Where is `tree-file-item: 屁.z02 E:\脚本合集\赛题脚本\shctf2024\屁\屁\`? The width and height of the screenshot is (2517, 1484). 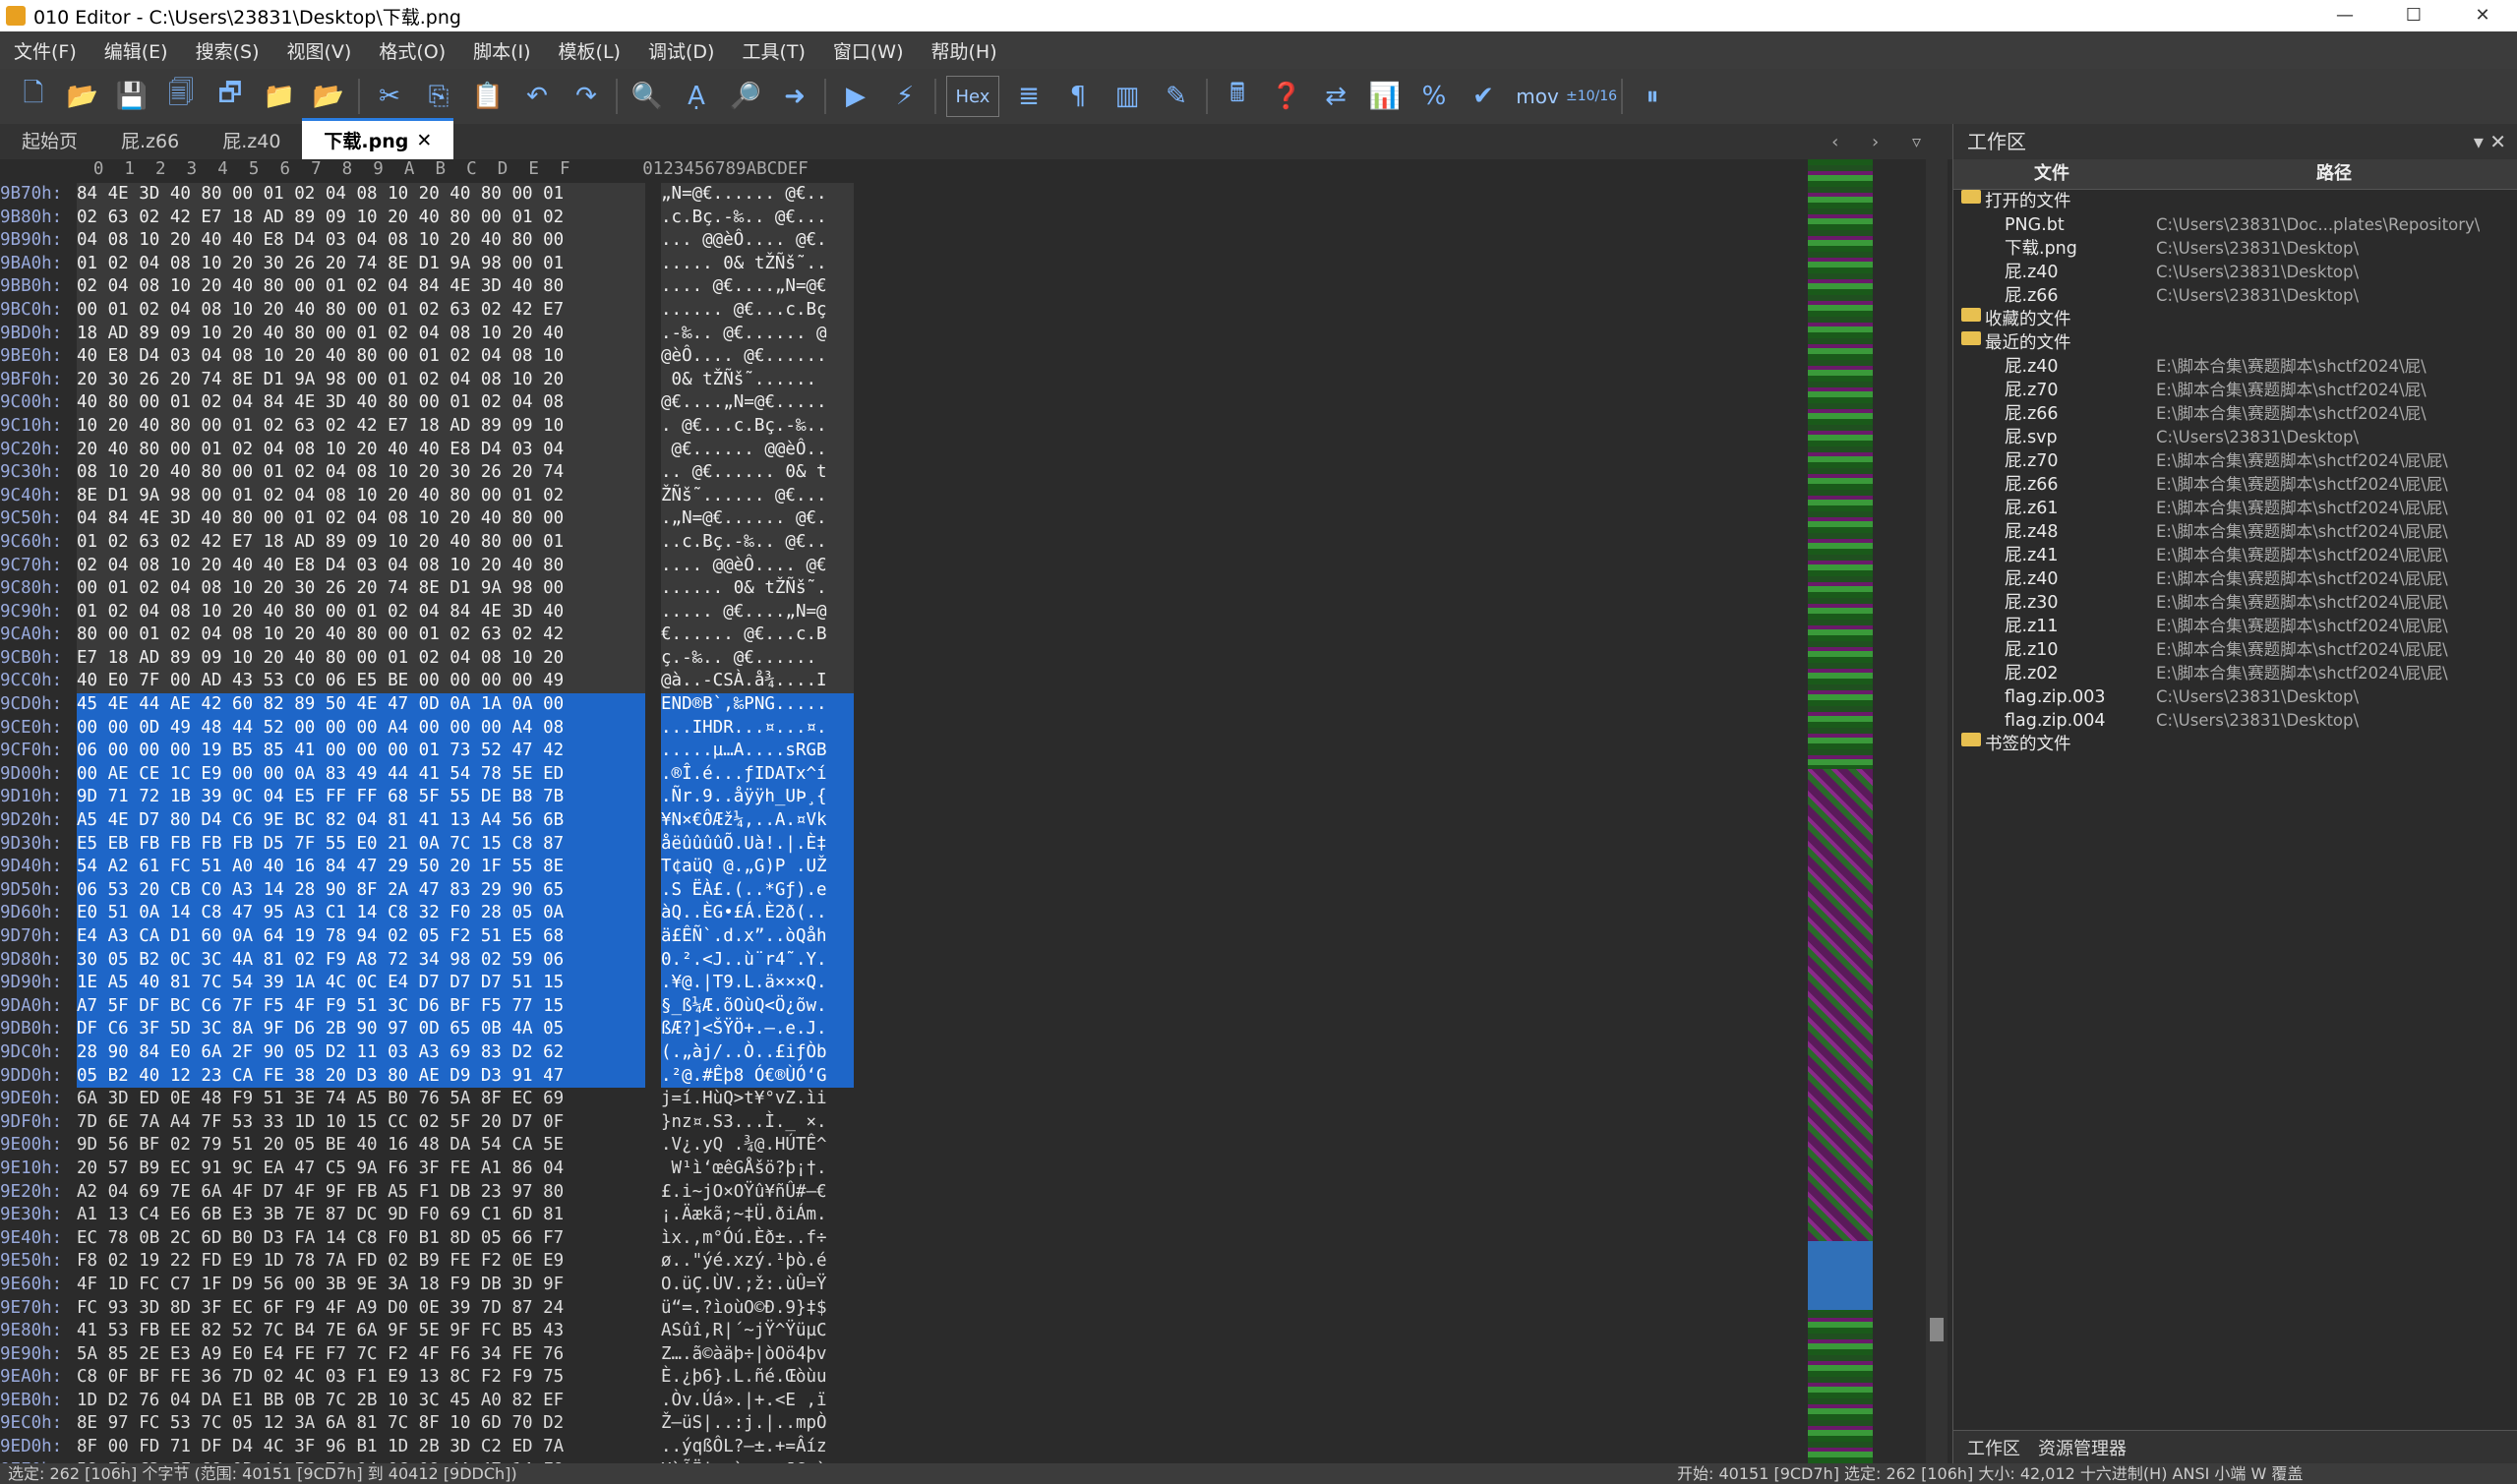 tree-file-item: 屁.z02 E:\脚本合集\赛题脚本\shctf2024\屁\屁\ is located at coordinates (2235, 674).